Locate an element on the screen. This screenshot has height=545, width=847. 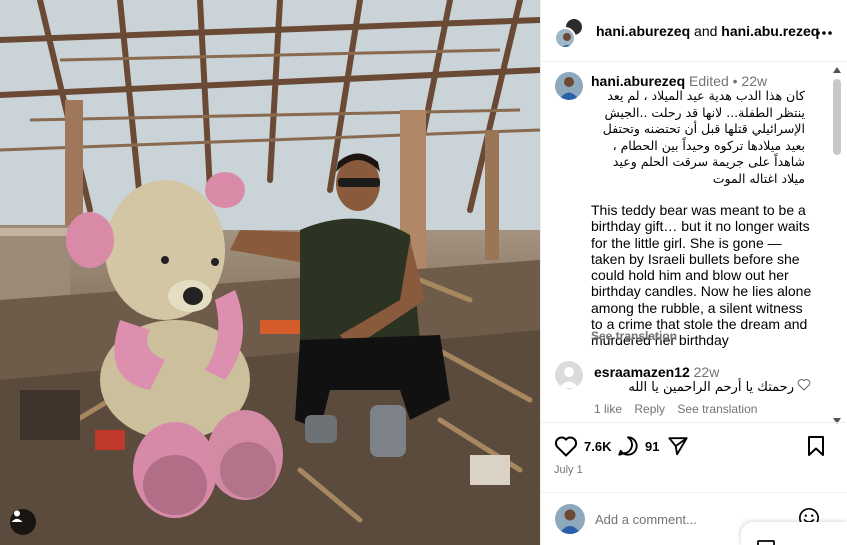
scrollbar-thumb is located at coordinates (837, 117).